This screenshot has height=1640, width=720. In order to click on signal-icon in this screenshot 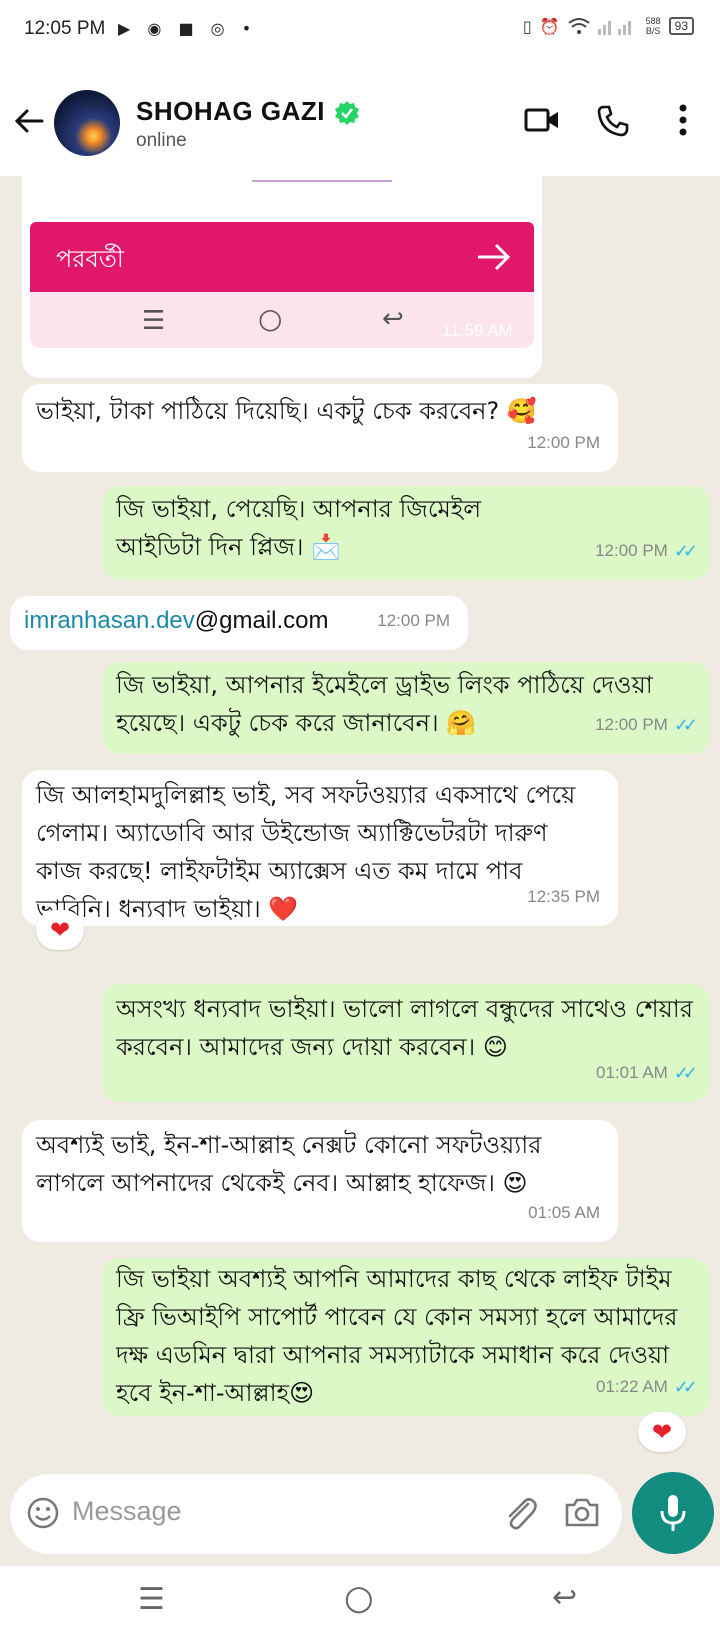, I will do `click(614, 28)`.